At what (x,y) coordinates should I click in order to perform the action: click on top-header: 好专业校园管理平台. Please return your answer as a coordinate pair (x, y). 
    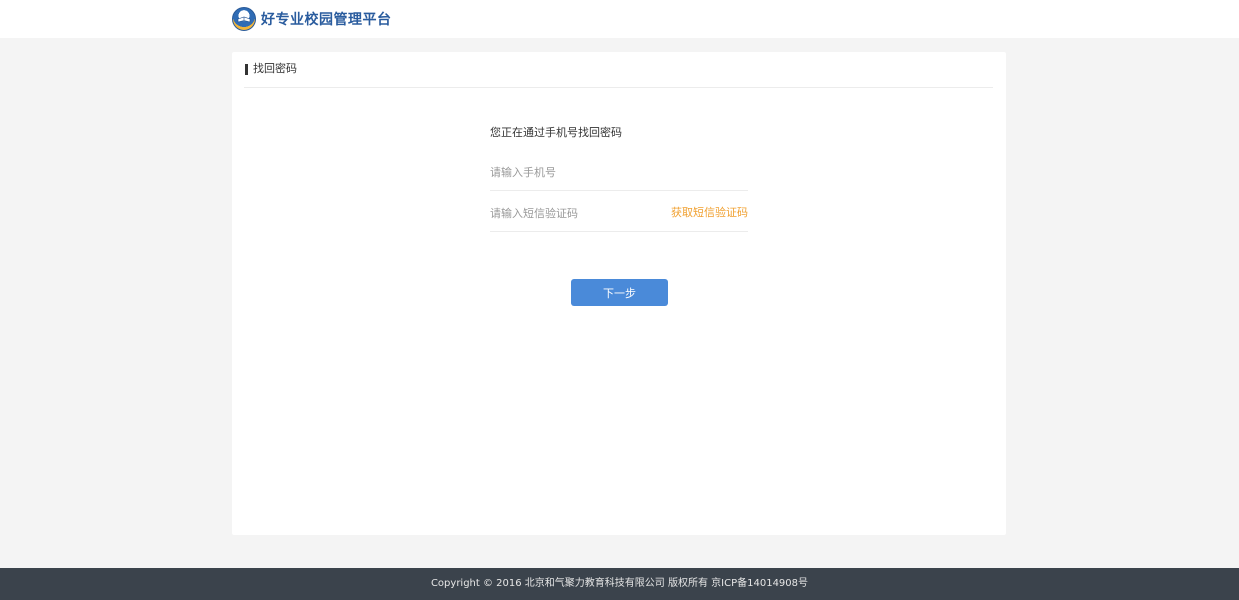
    Looking at the image, I should click on (619, 19).